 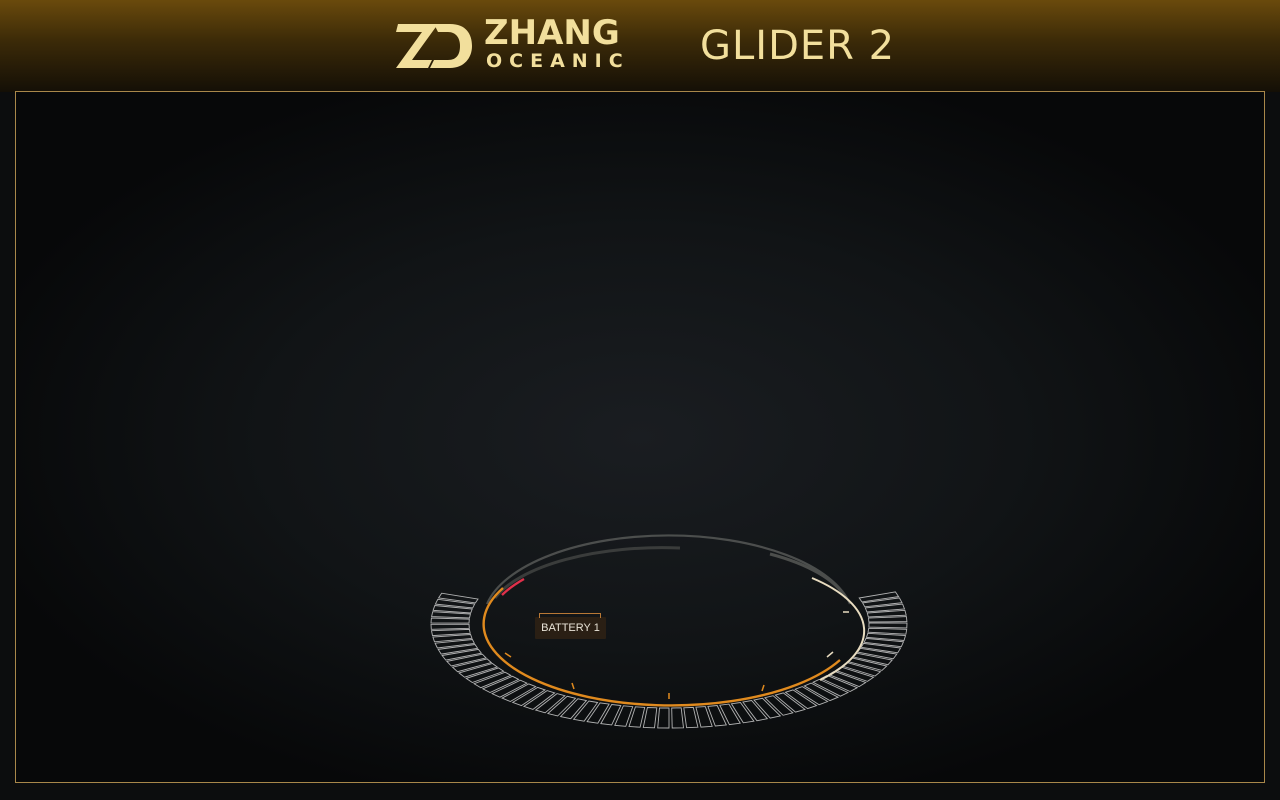 What do you see at coordinates (434, 46) in the screenshot?
I see `zd-monogram-icon` at bounding box center [434, 46].